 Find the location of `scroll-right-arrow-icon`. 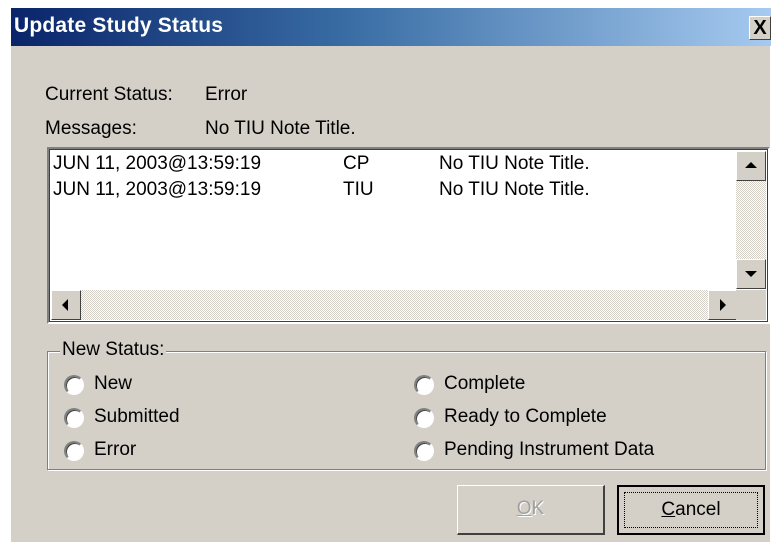

scroll-right-arrow-icon is located at coordinates (723, 305).